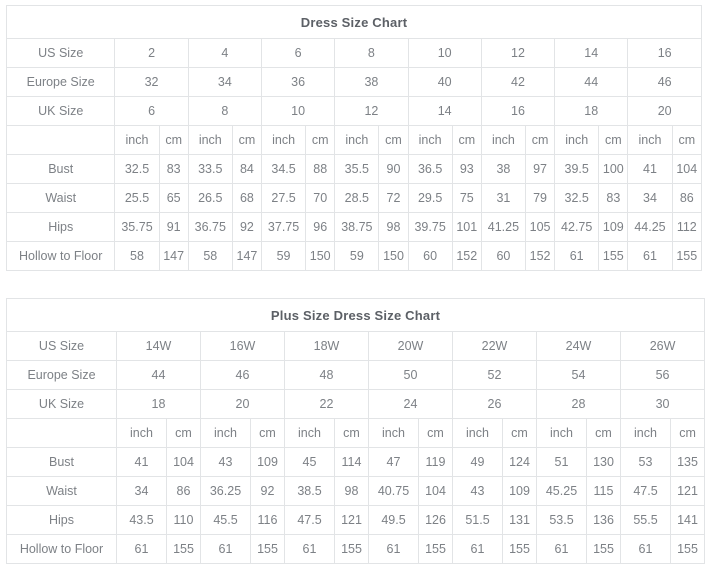 Image resolution: width=708 pixels, height=564 pixels. I want to click on cell-value: 51, so click(561, 462).